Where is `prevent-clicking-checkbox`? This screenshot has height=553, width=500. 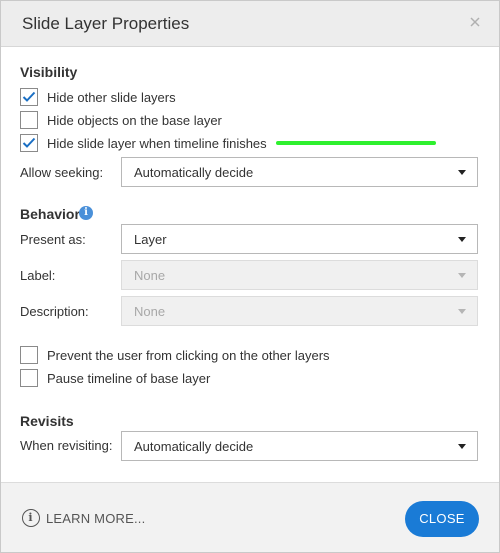
prevent-clicking-checkbox is located at coordinates (29, 355).